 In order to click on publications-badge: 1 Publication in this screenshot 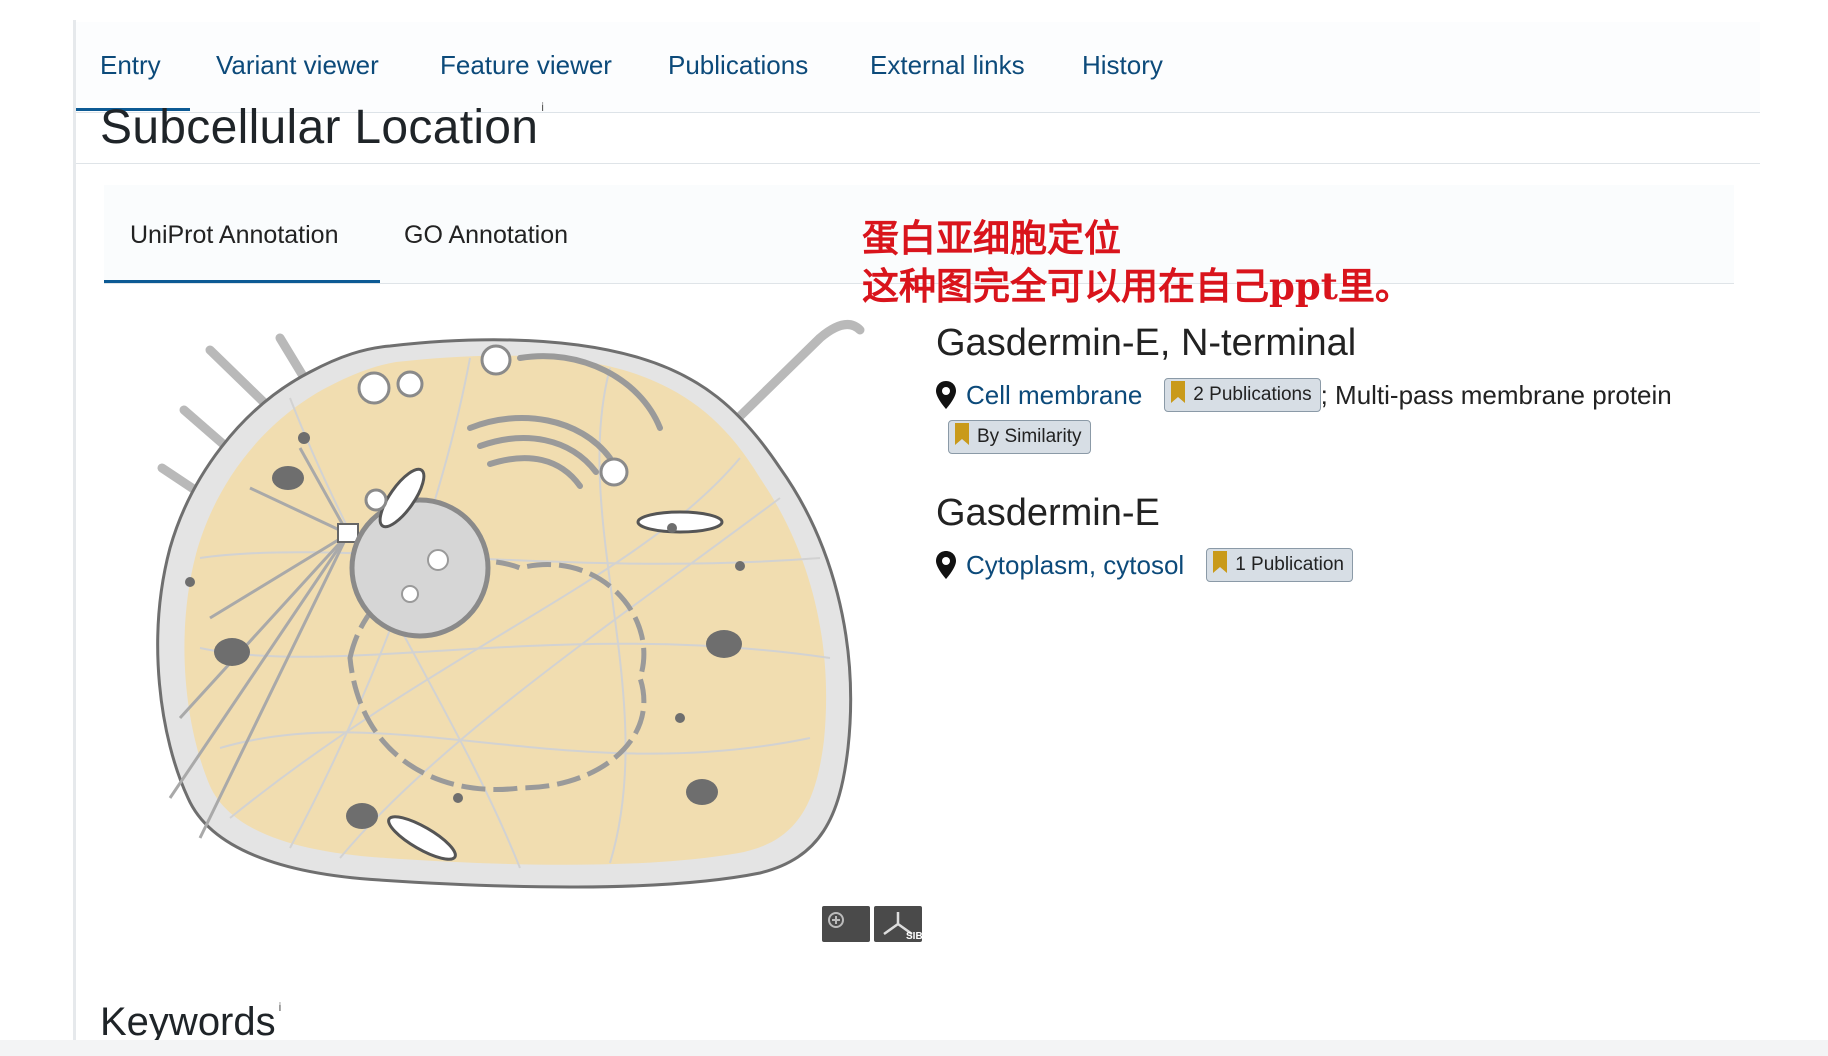, I will do `click(1279, 565)`.